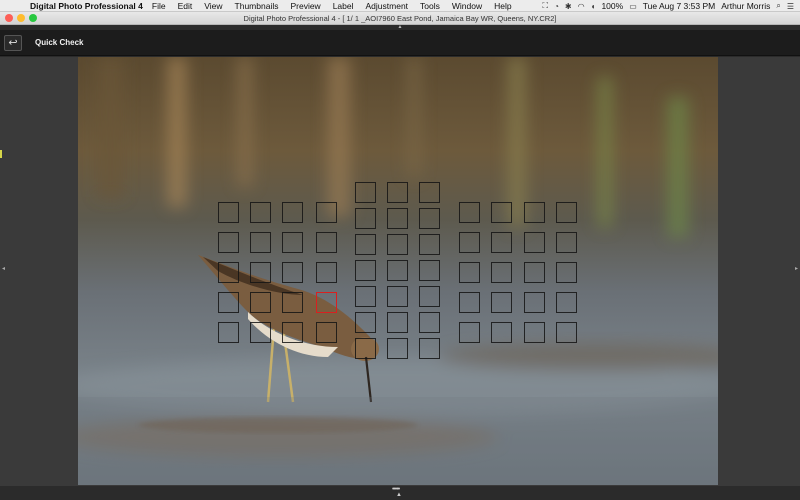  I want to click on menu-edit: Edit, so click(185, 6).